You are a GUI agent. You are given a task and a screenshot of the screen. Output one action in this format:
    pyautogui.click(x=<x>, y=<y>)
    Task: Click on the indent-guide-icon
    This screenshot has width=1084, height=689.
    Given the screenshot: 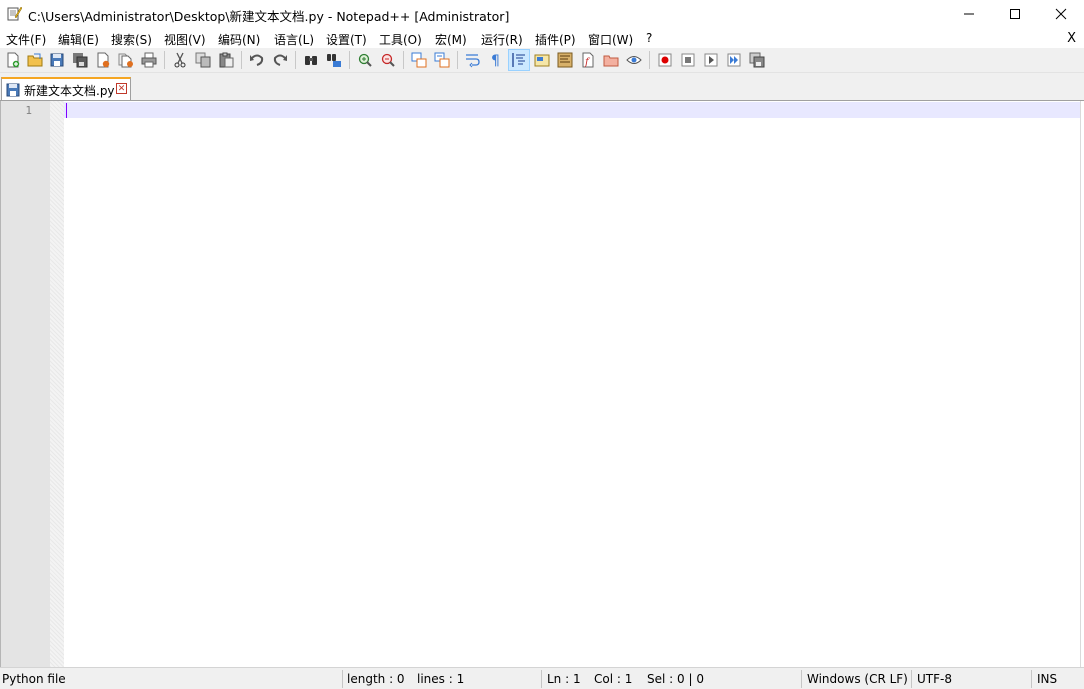 What is the action you would take?
    pyautogui.click(x=518, y=60)
    